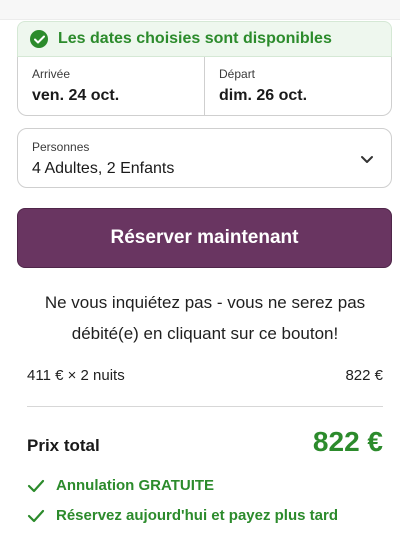 Image resolution: width=400 pixels, height=541 pixels. I want to click on perk-text: Réservez aujourd'hui et payez plus tard, so click(197, 515).